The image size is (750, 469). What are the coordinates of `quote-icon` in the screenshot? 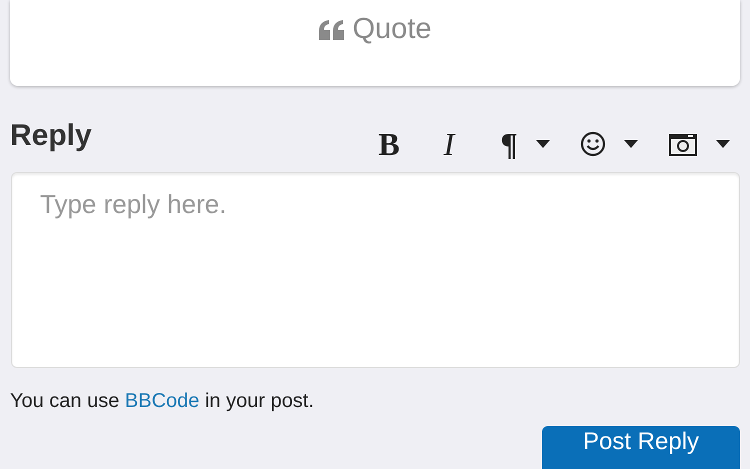 It's located at (331, 30).